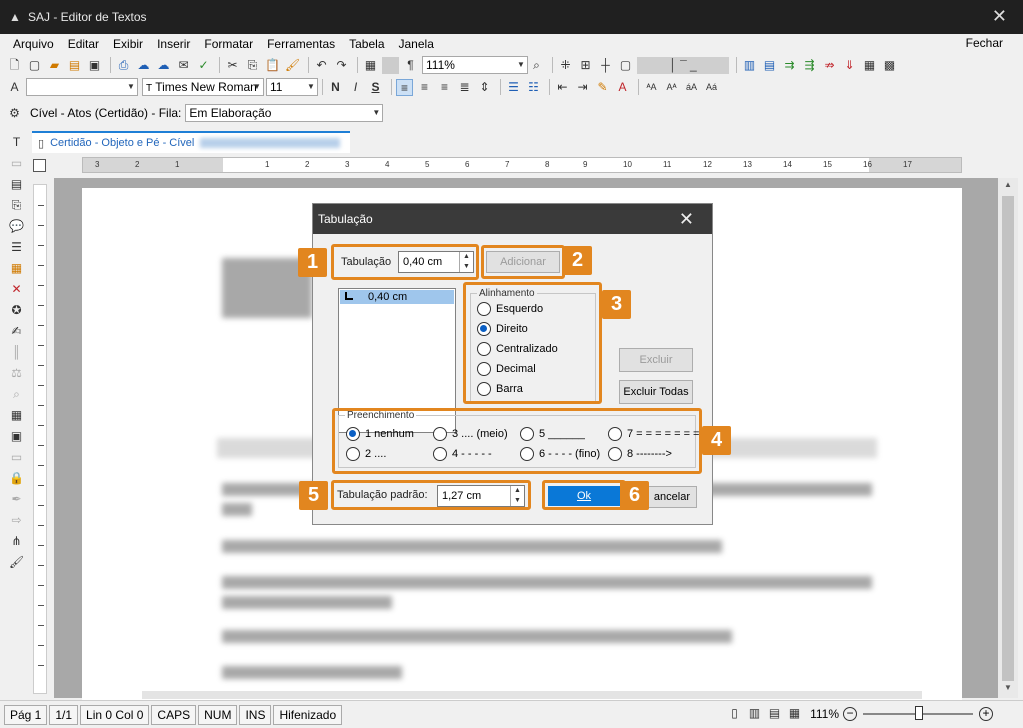 The image size is (1023, 728). What do you see at coordinates (16, 163) in the screenshot?
I see `template-icon: ▭` at bounding box center [16, 163].